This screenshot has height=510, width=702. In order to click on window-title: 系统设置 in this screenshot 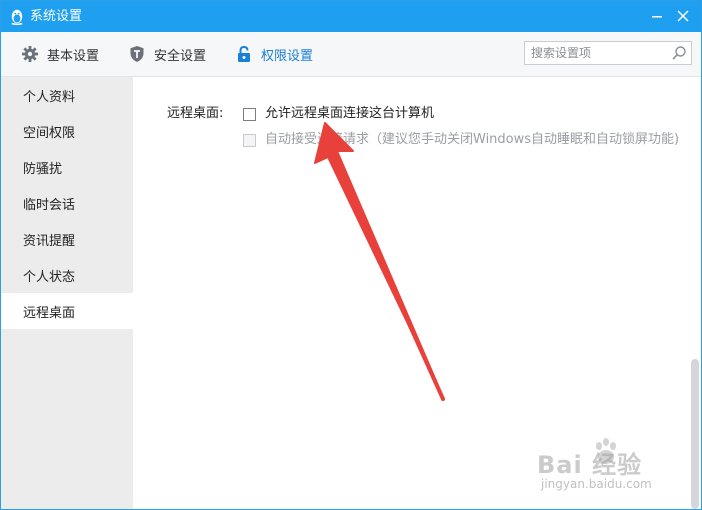, I will do `click(56, 16)`.